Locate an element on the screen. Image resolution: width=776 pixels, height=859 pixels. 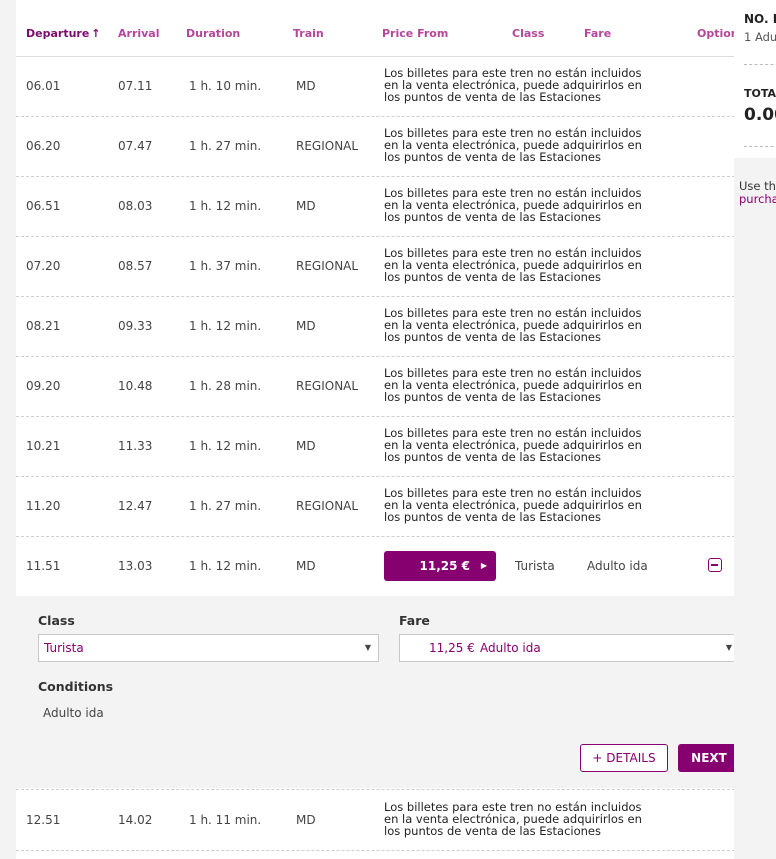
column-header-fare: Fare is located at coordinates (597, 33).